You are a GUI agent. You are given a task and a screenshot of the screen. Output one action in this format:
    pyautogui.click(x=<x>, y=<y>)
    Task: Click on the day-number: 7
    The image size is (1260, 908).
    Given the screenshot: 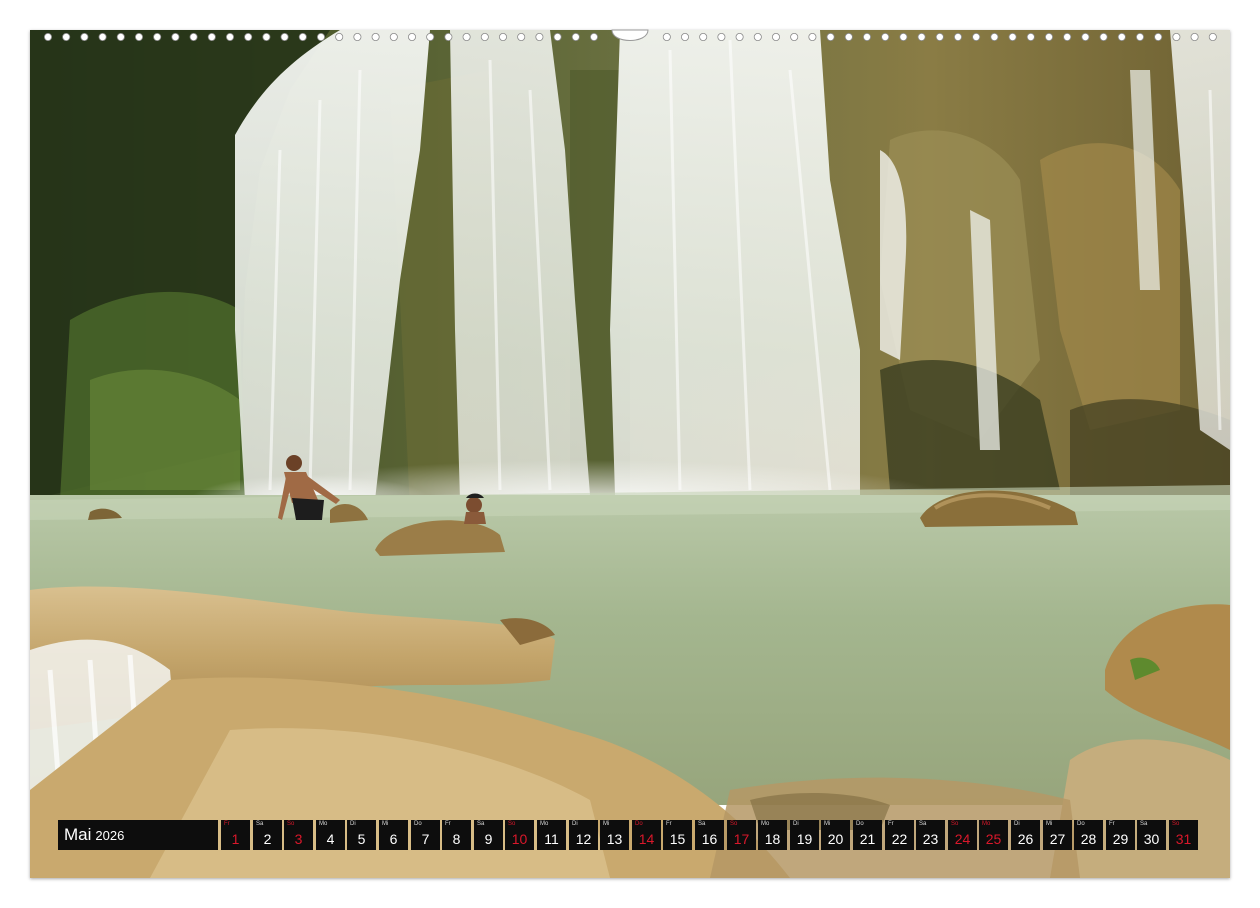 What is the action you would take?
    pyautogui.click(x=425, y=839)
    